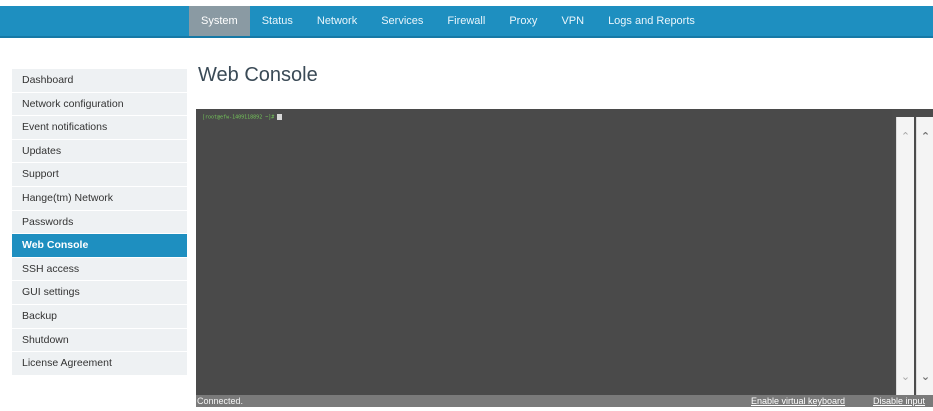 This screenshot has width=933, height=411. Describe the element at coordinates (99, 340) in the screenshot. I see `sidebar-item-shutdown: Shutdown` at that location.